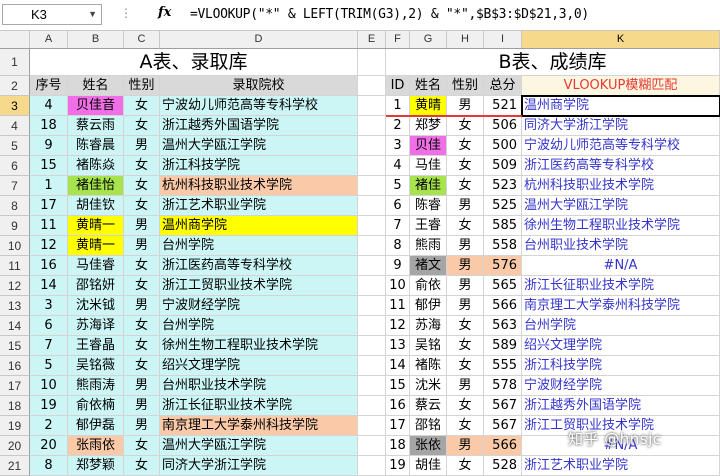  What do you see at coordinates (503, 466) in the screenshot?
I see `table-b-score: 528` at bounding box center [503, 466].